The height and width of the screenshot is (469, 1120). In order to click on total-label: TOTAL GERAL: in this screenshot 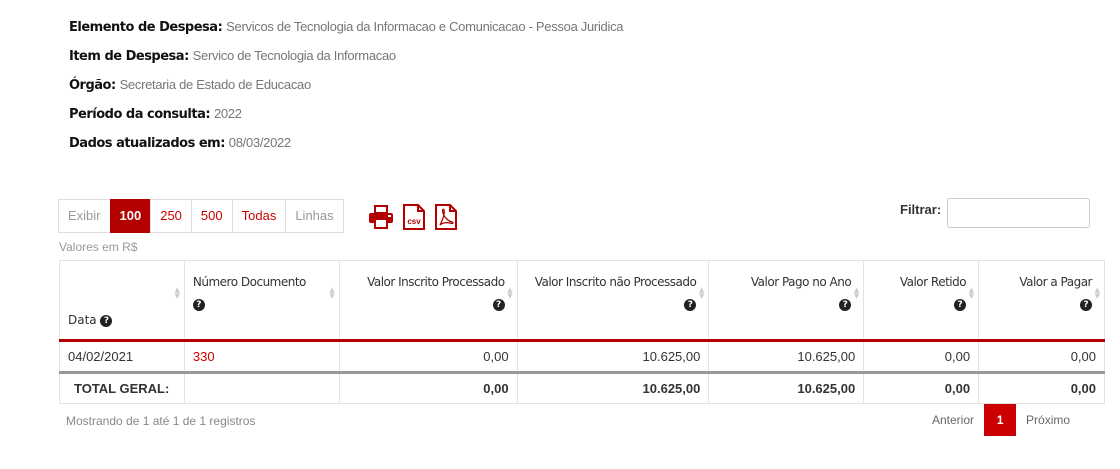, I will do `click(122, 387)`.